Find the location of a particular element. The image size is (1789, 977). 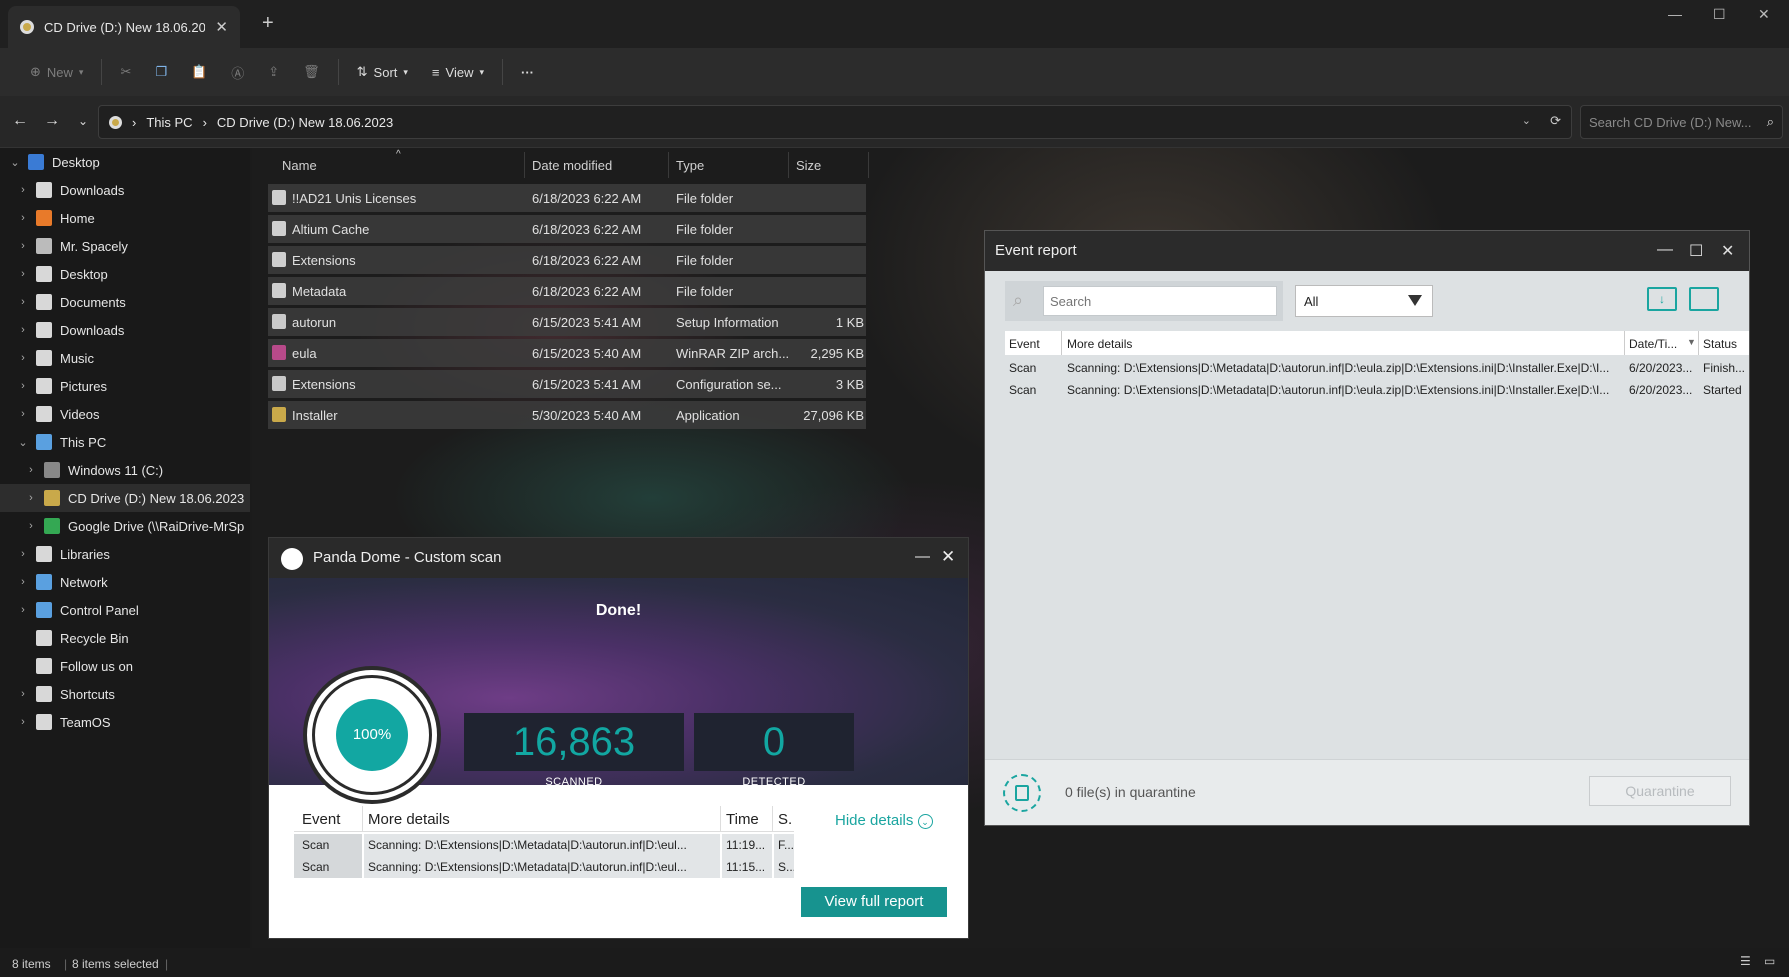

col-time: Time is located at coordinates (742, 819).